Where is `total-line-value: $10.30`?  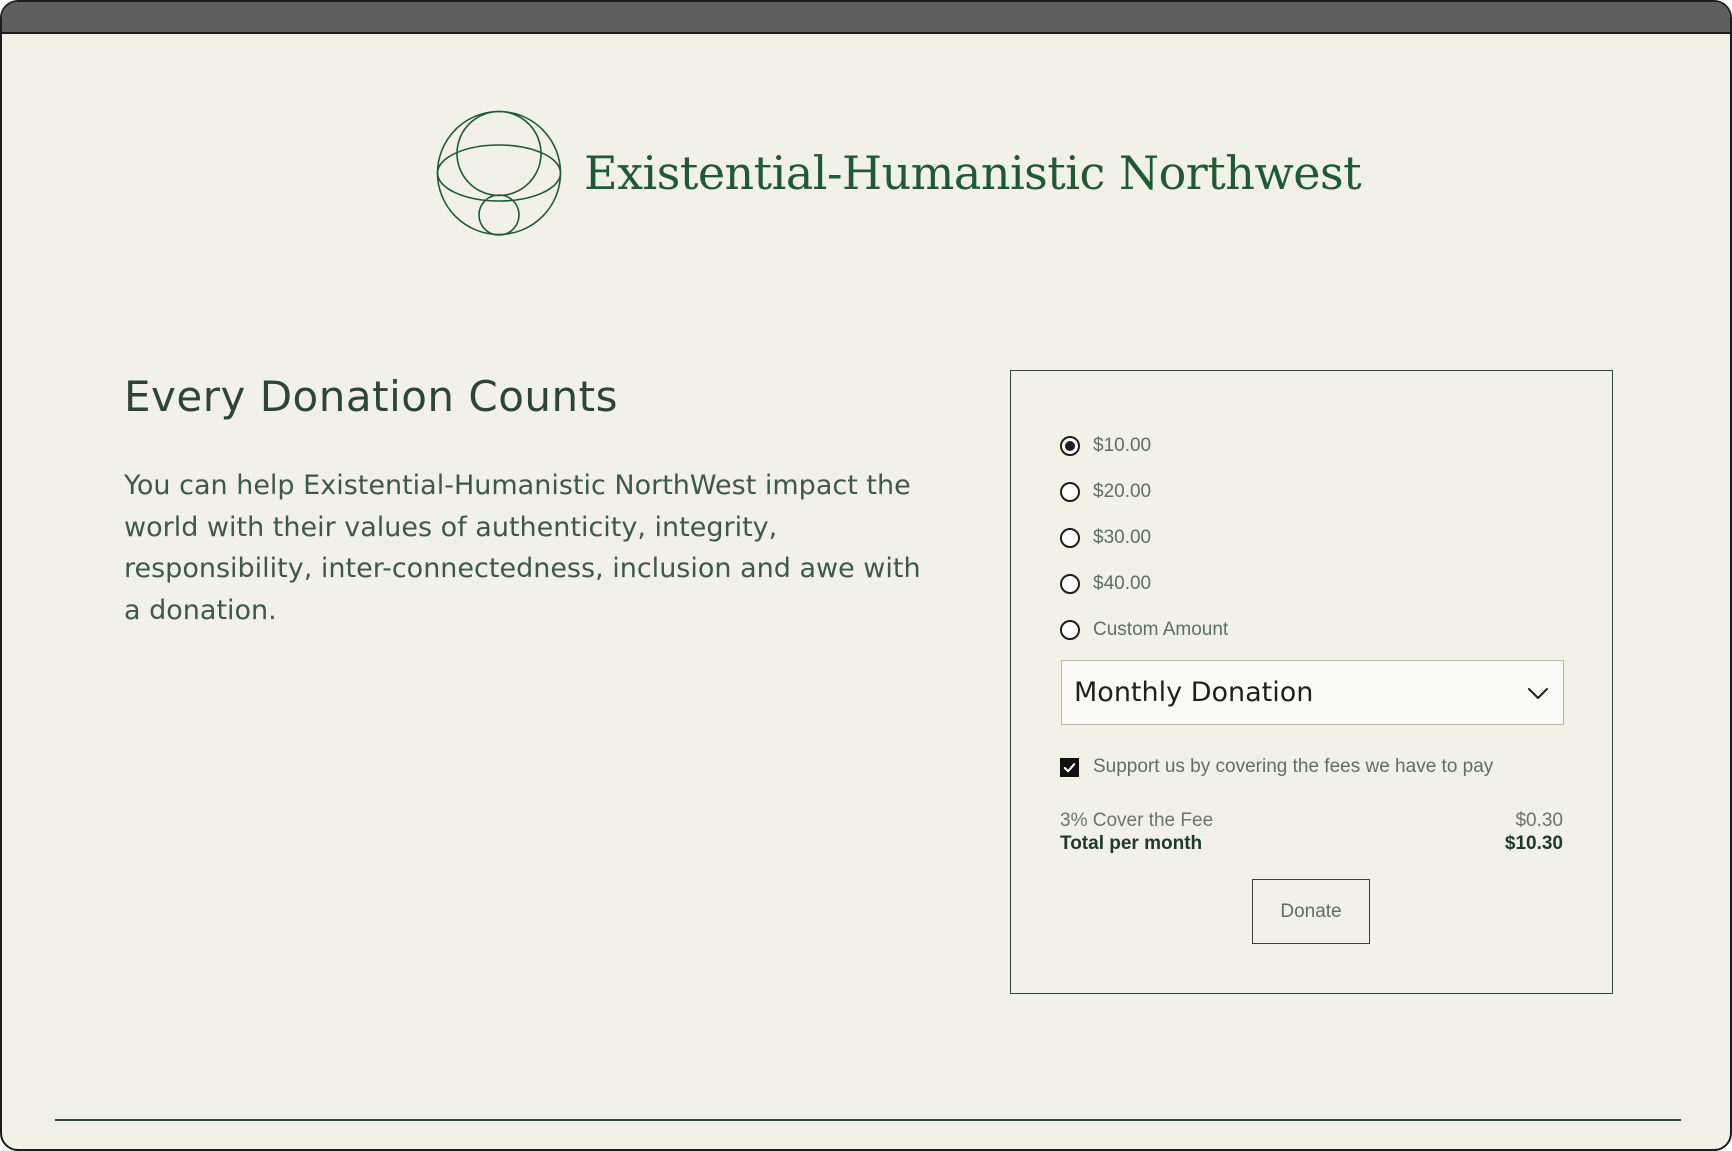
total-line-value: $10.30 is located at coordinates (1533, 843).